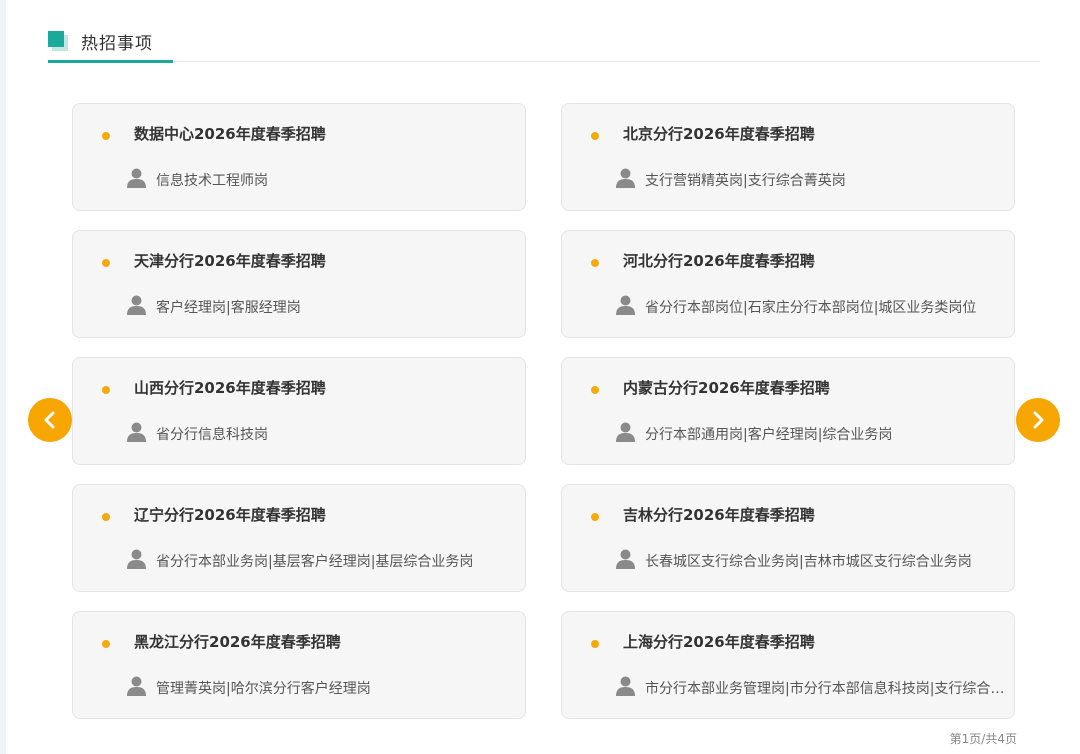 The image size is (1080, 754). Describe the element at coordinates (788, 538) in the screenshot. I see `job-card: 吉林分行2026年度春季招聘 长春城区支行综合业务岗|吉林市城区支行综合业务岗` at that location.